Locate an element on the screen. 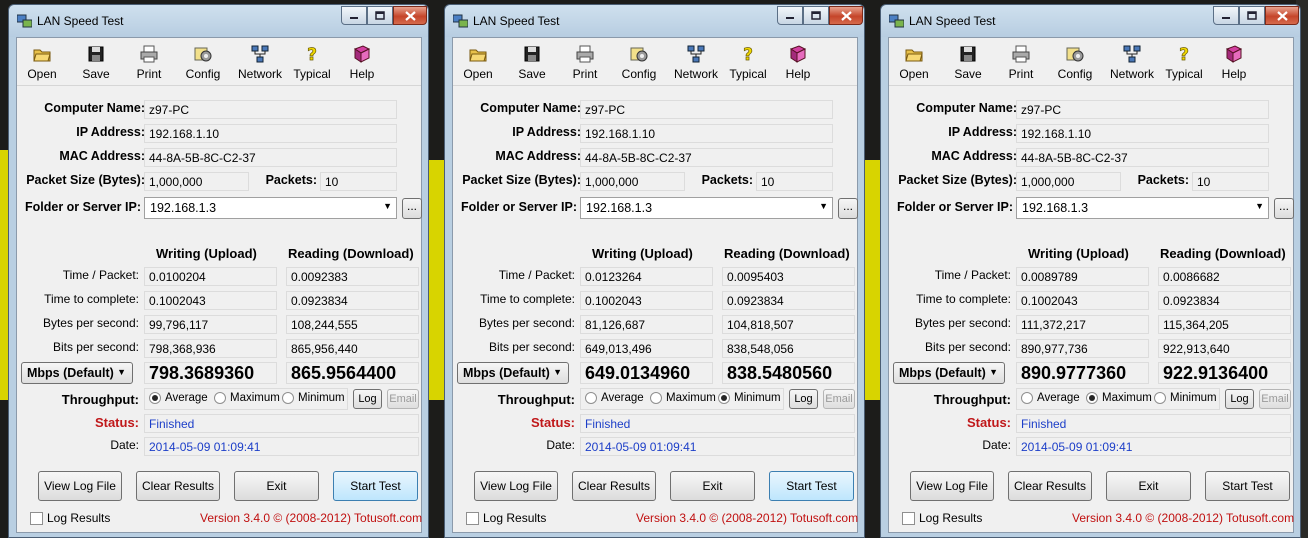 This screenshot has height=538, width=1308. radio-maximum-label: Maximum is located at coordinates (691, 398).